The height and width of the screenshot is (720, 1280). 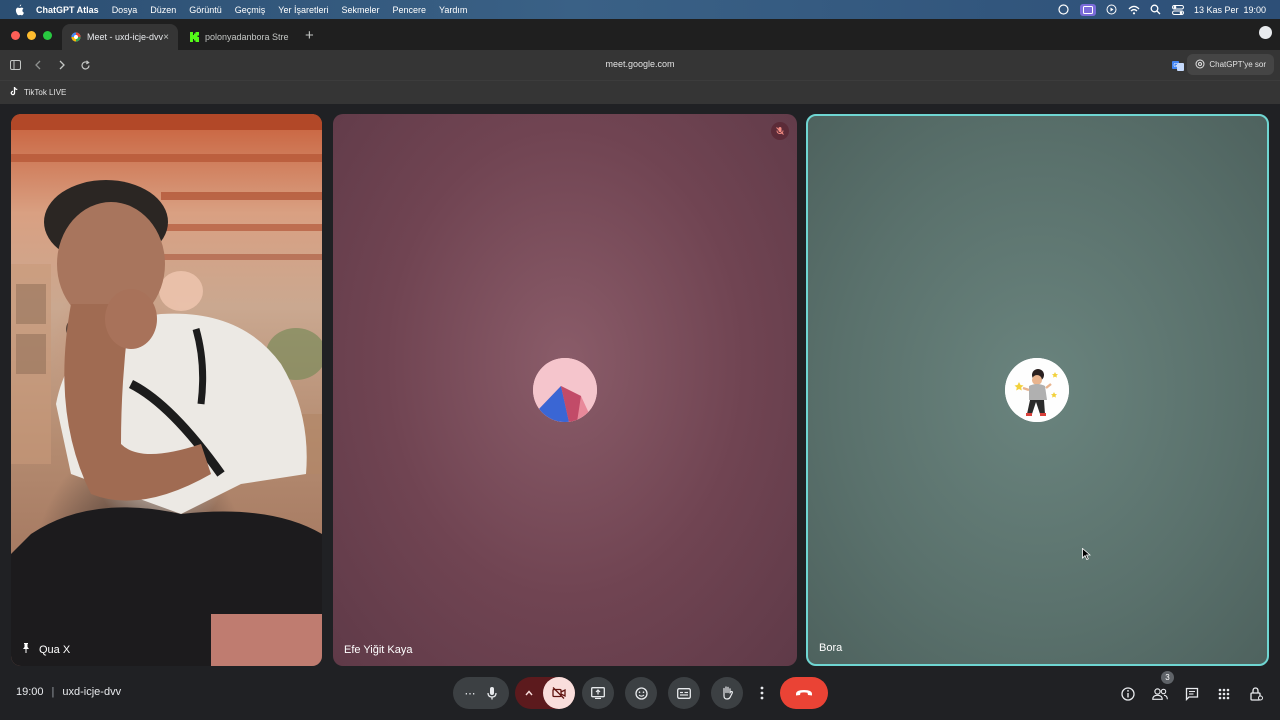 I want to click on people-icon, so click(x=1160, y=694).